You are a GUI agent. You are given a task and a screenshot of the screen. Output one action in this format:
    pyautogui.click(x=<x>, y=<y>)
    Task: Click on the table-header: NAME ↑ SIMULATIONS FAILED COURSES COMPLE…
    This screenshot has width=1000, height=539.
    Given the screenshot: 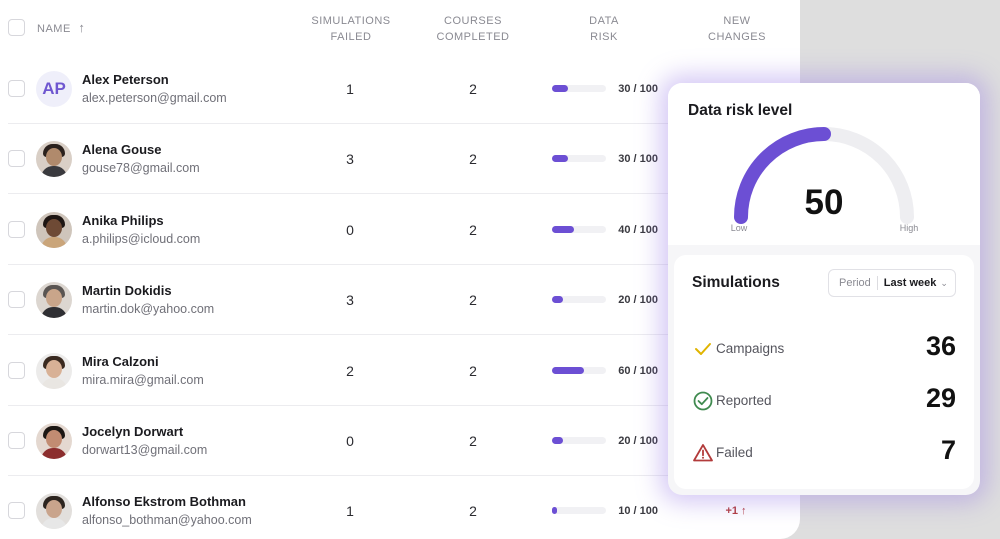 What is the action you would take?
    pyautogui.click(x=400, y=27)
    